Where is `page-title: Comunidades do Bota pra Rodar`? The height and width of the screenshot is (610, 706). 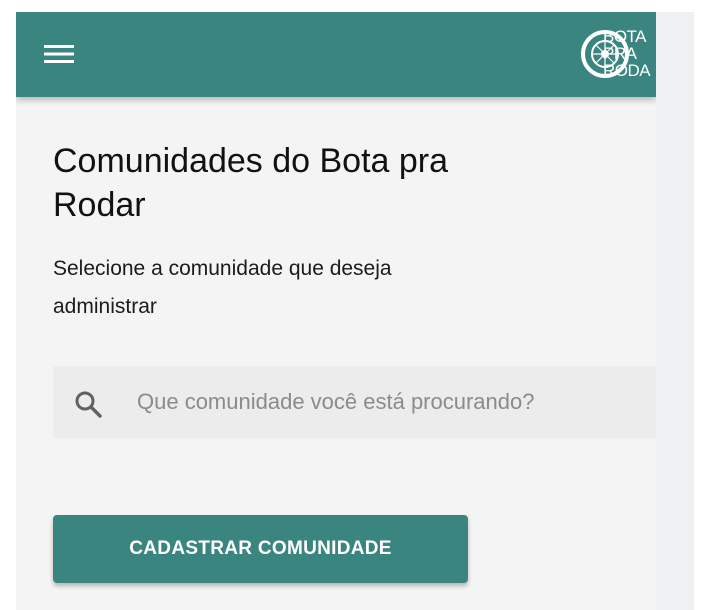 page-title: Comunidades do Bota pra Rodar is located at coordinates (251, 183).